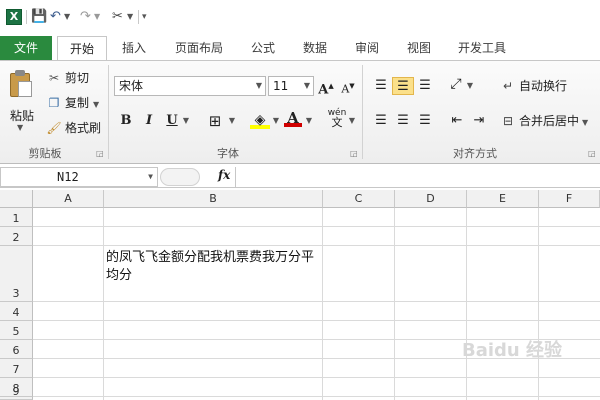 The height and width of the screenshot is (400, 600). What do you see at coordinates (549, 121) in the screenshot?
I see `merge-center-label: 合并后居中` at bounding box center [549, 121].